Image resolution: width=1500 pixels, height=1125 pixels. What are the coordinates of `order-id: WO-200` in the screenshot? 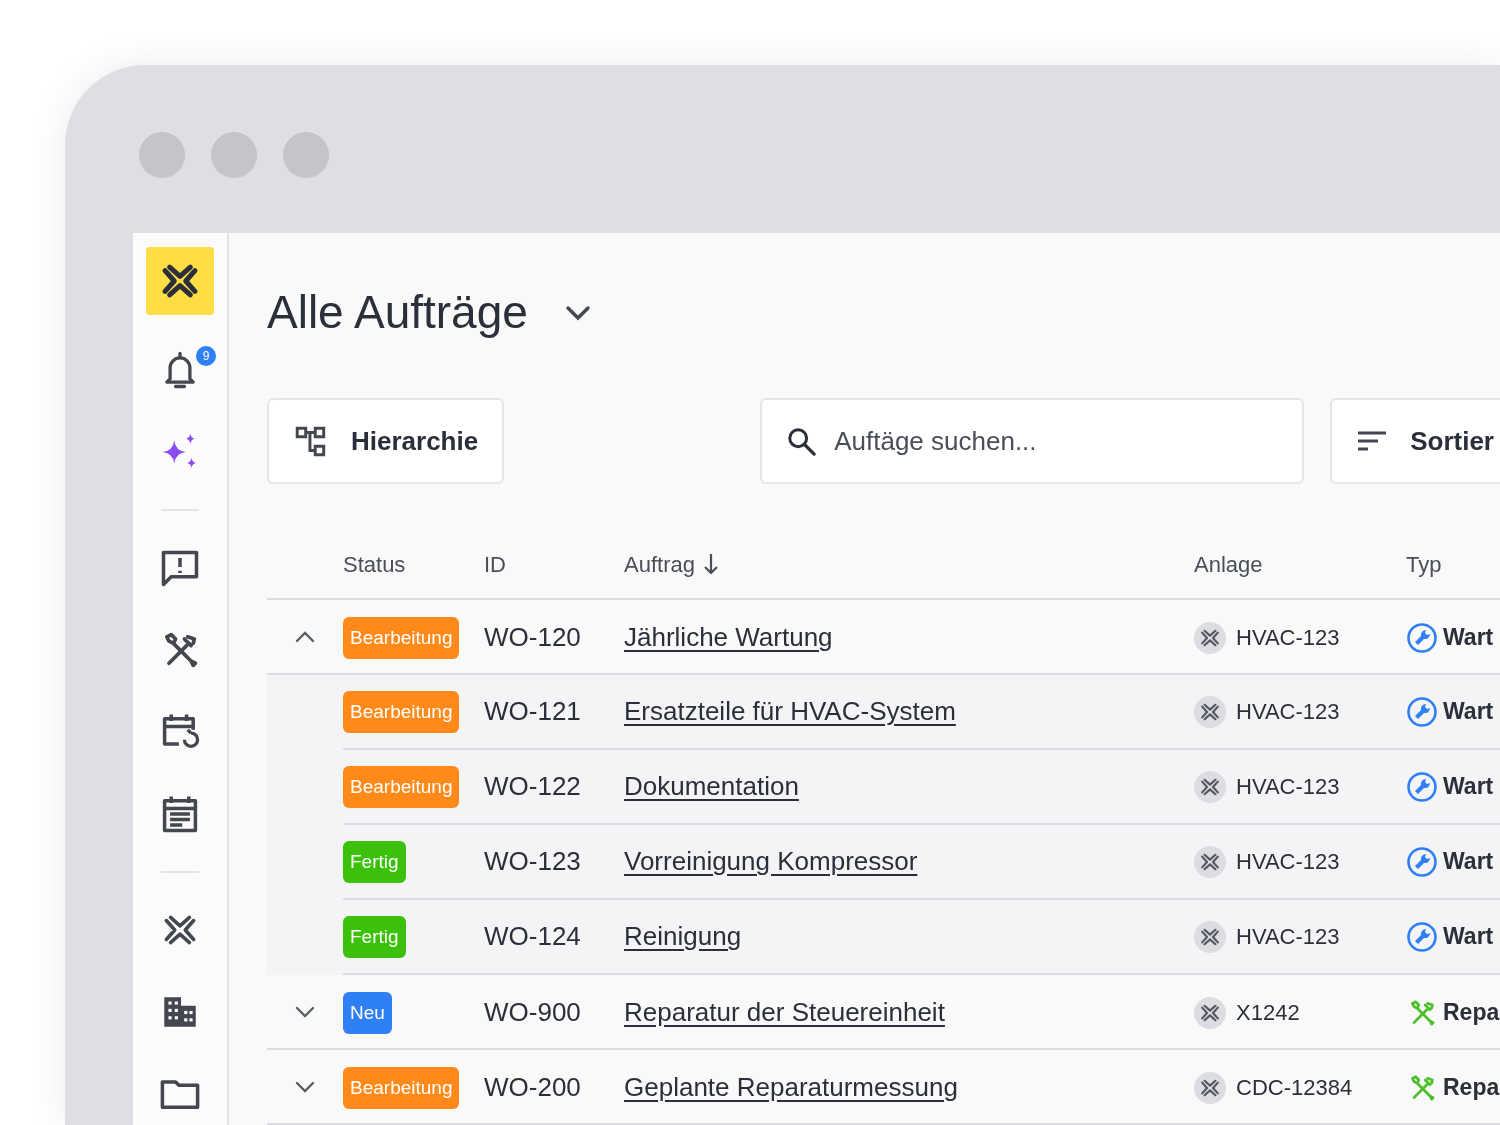 It's located at (532, 1087).